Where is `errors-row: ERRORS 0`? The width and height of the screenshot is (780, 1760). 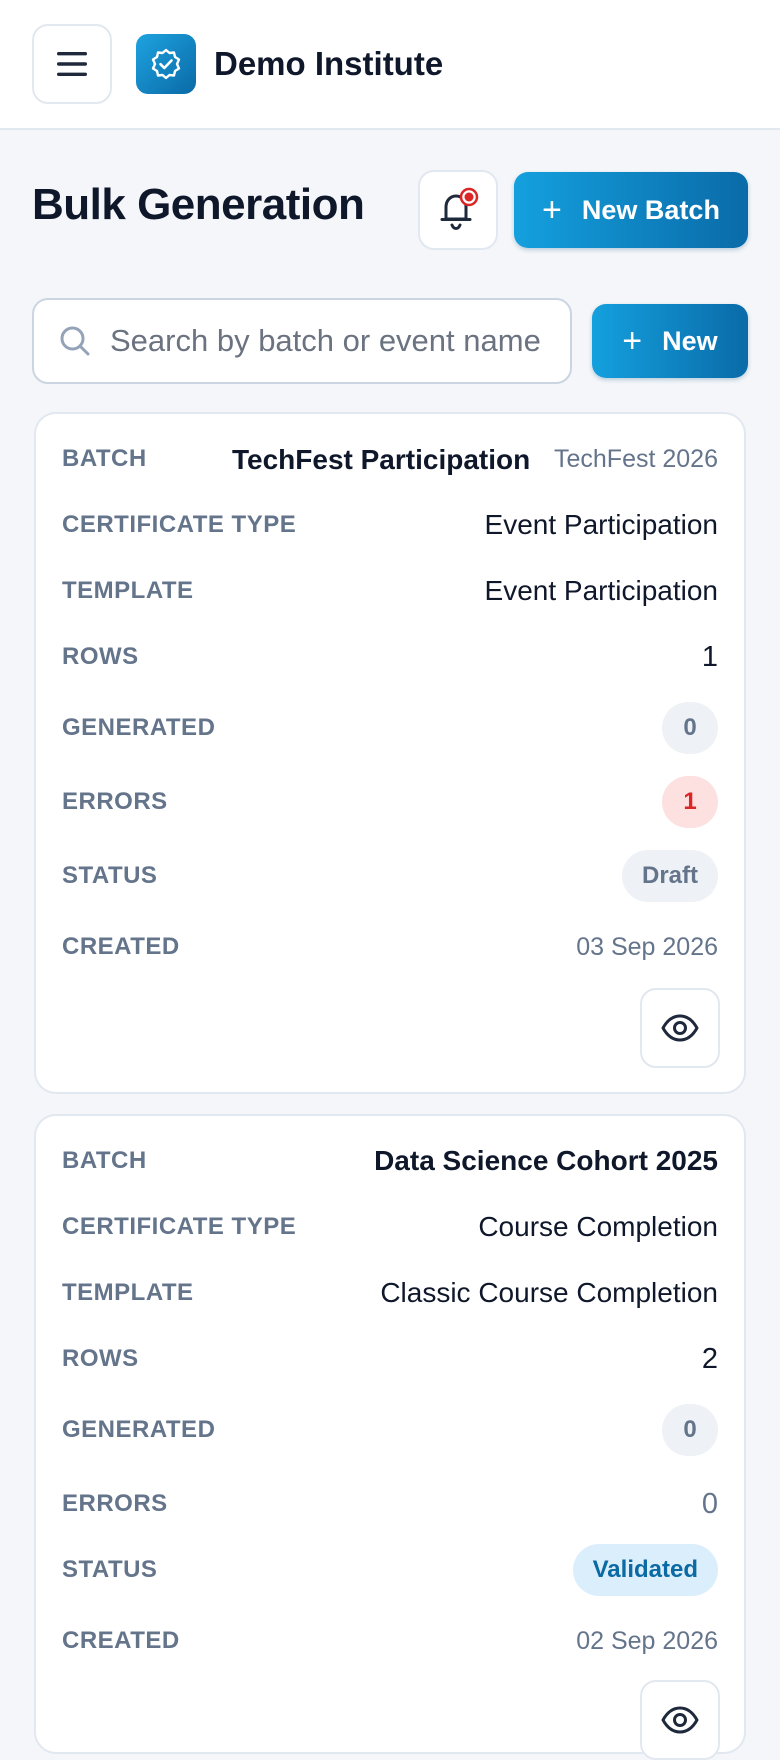
errors-row: ERRORS 0 is located at coordinates (390, 1504).